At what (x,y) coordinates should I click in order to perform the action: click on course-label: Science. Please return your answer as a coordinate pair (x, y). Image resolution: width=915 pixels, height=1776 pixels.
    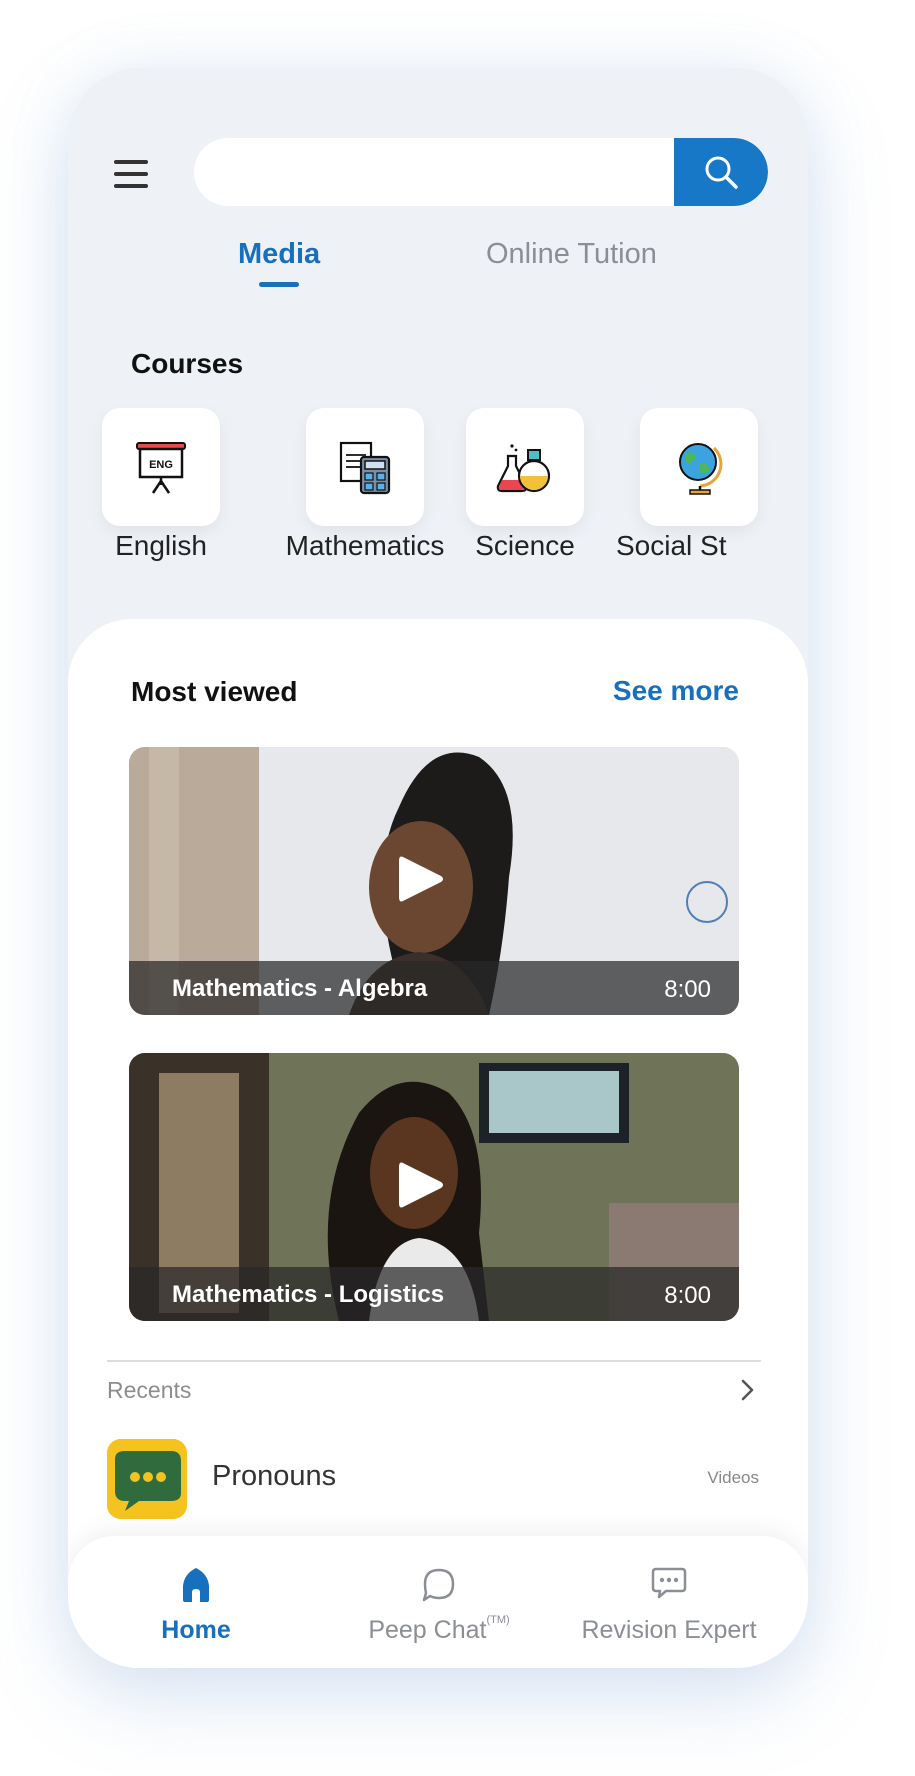
    Looking at the image, I should click on (525, 545).